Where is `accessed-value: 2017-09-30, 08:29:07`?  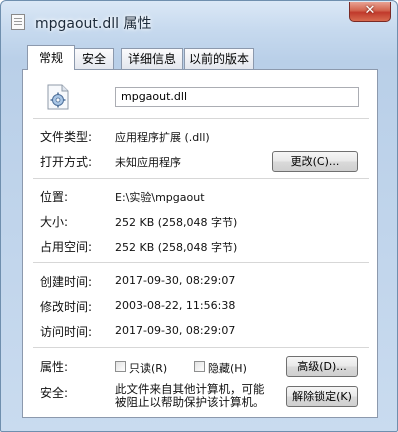
accessed-value: 2017-09-30, 08:29:07 is located at coordinates (175, 330).